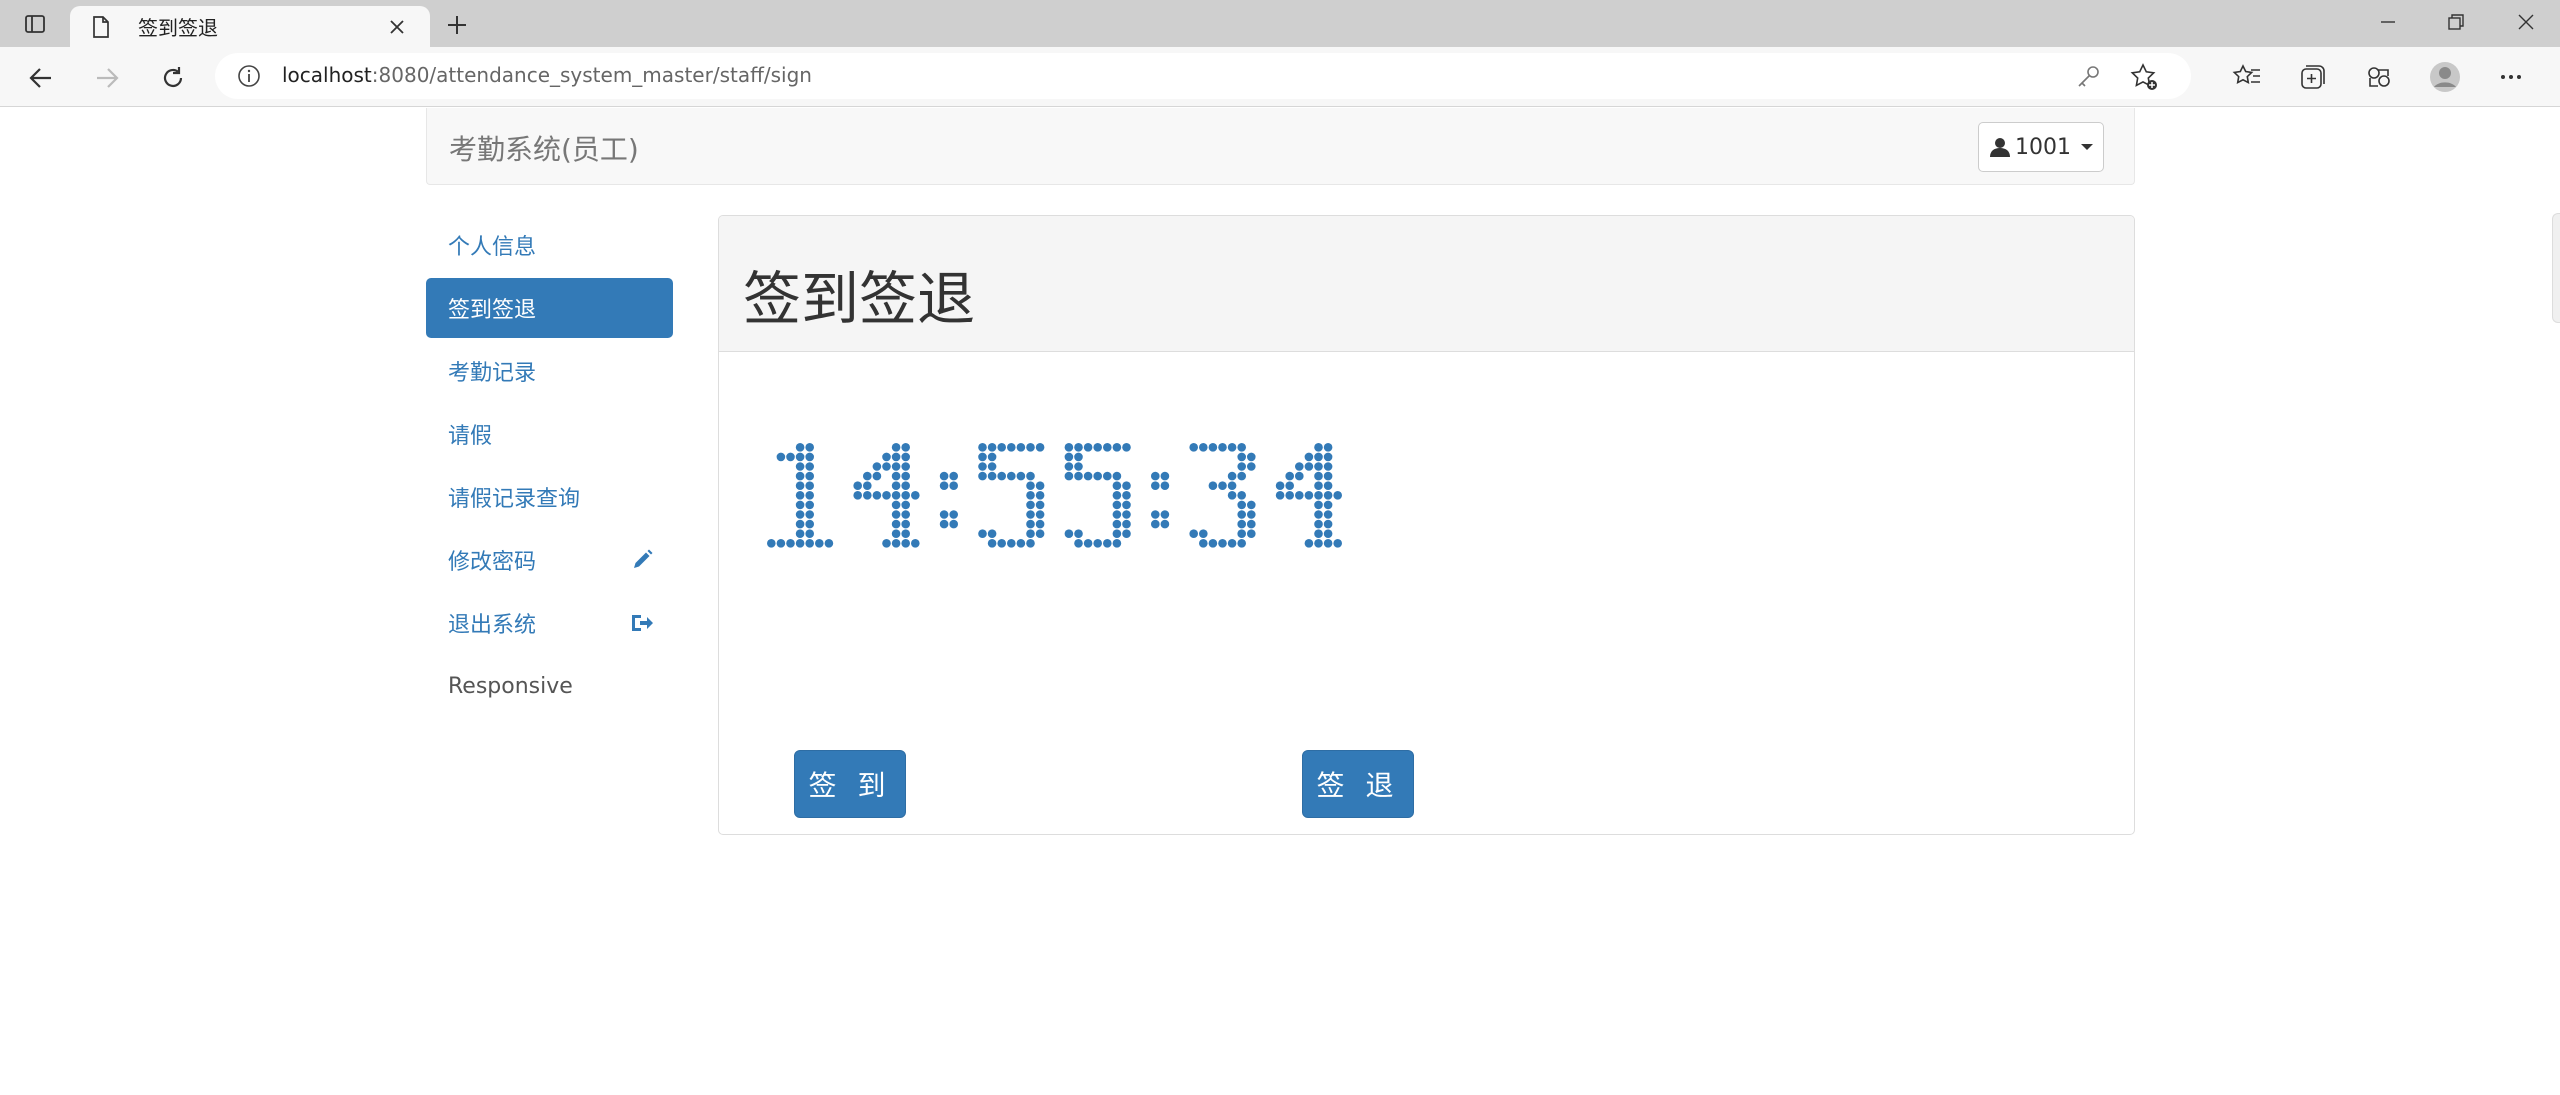  What do you see at coordinates (2379, 77) in the screenshot?
I see `extensions-icon` at bounding box center [2379, 77].